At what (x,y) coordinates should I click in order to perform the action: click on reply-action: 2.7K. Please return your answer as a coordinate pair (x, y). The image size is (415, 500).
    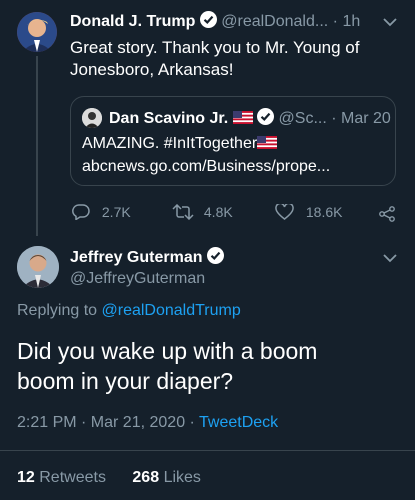
    Looking at the image, I should click on (101, 212).